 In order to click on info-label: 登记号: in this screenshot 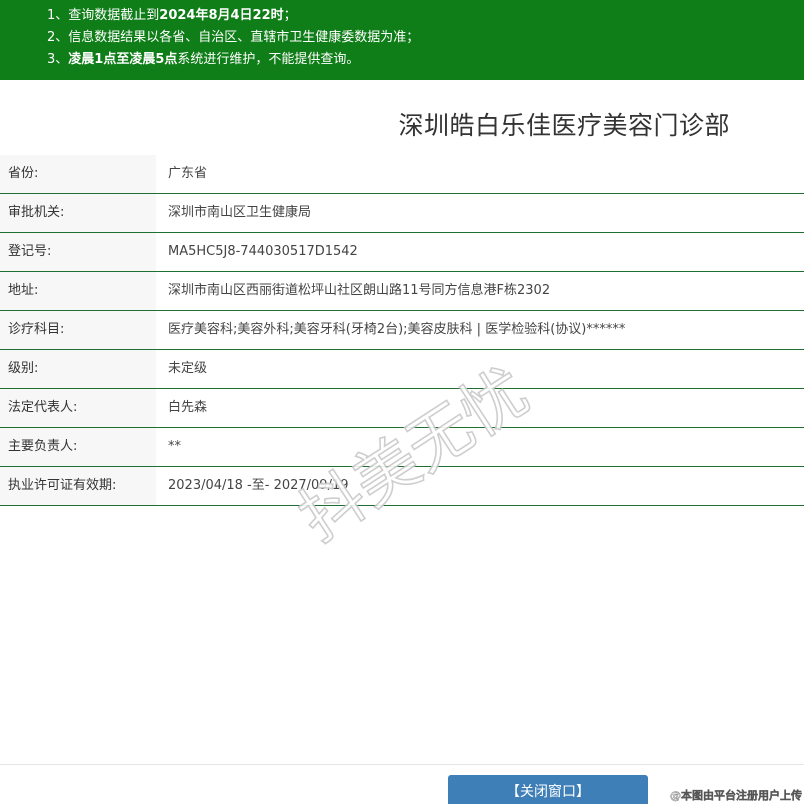, I will do `click(78, 252)`.